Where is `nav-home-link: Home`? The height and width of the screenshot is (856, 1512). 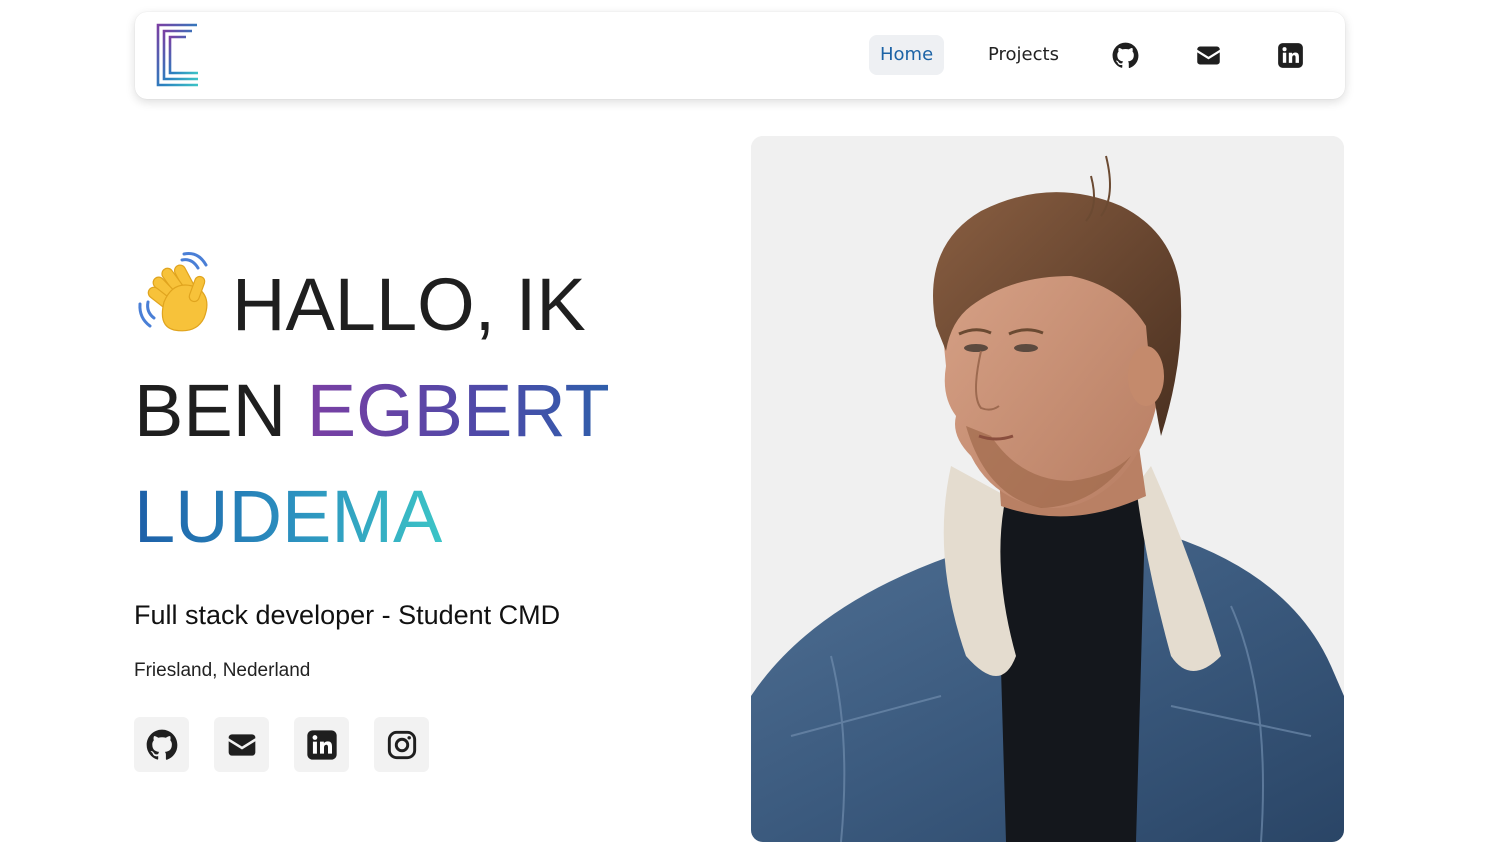
nav-home-link: Home is located at coordinates (907, 55).